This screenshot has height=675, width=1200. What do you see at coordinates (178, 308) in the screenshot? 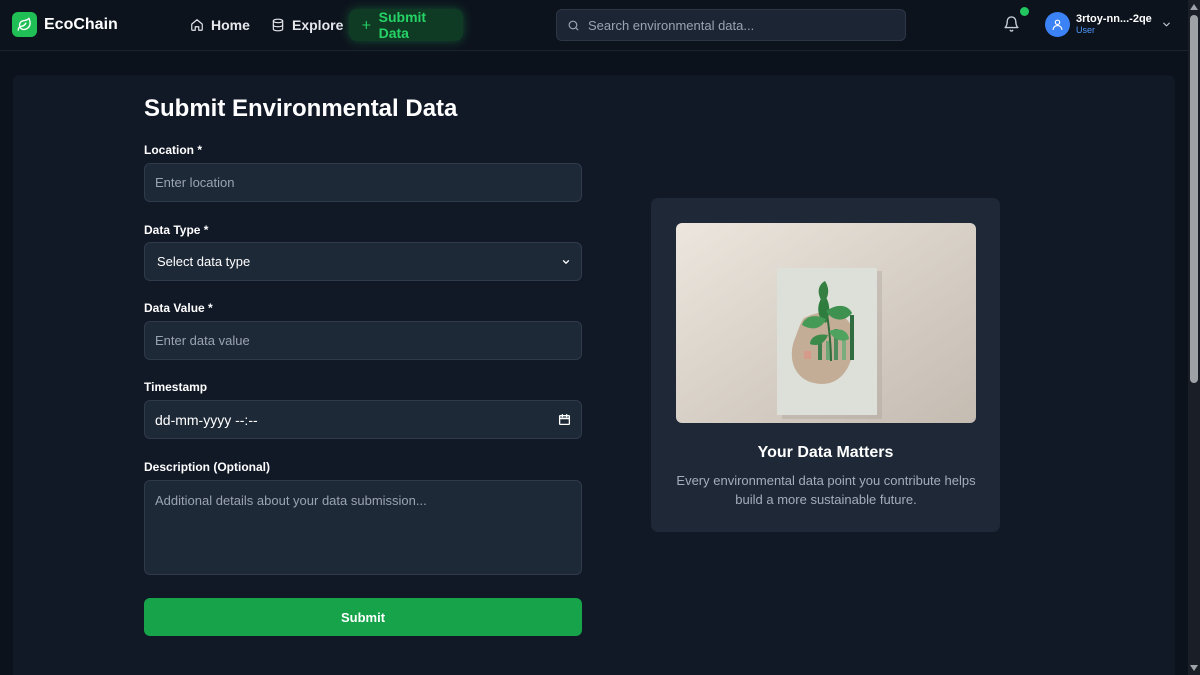
I see `data-value-label: Data Value *` at bounding box center [178, 308].